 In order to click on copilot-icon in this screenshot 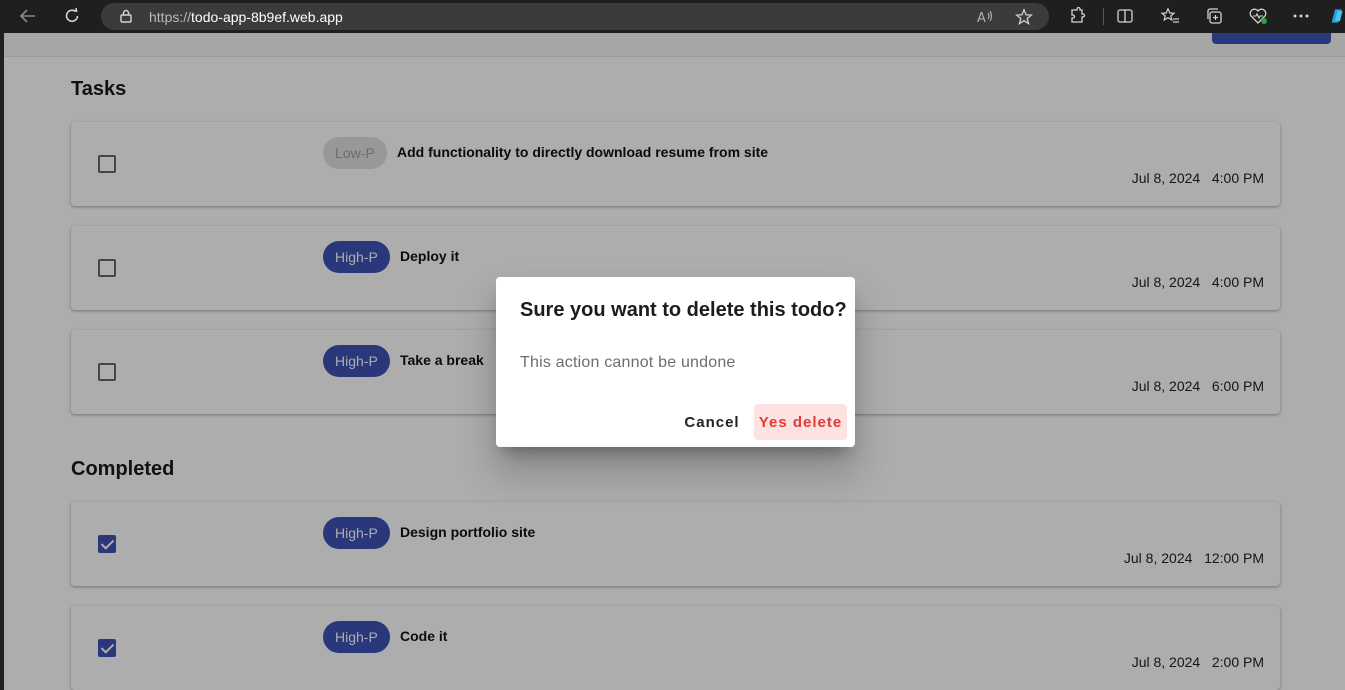, I will do `click(1337, 16)`.